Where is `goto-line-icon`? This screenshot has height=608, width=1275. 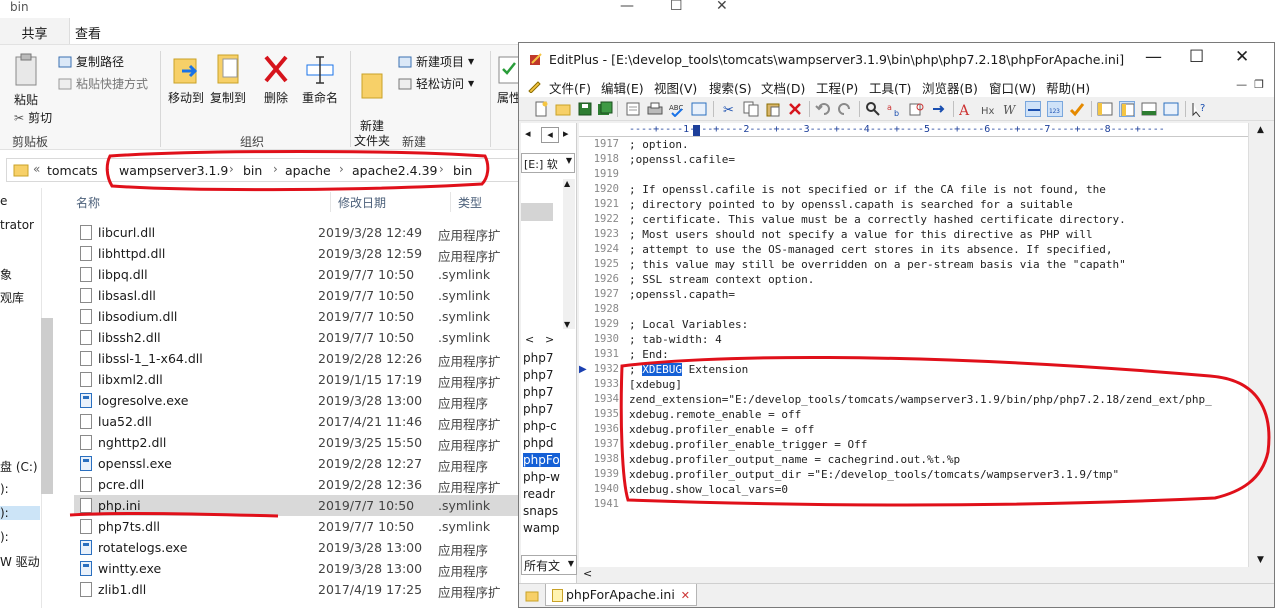 goto-line-icon is located at coordinates (939, 109).